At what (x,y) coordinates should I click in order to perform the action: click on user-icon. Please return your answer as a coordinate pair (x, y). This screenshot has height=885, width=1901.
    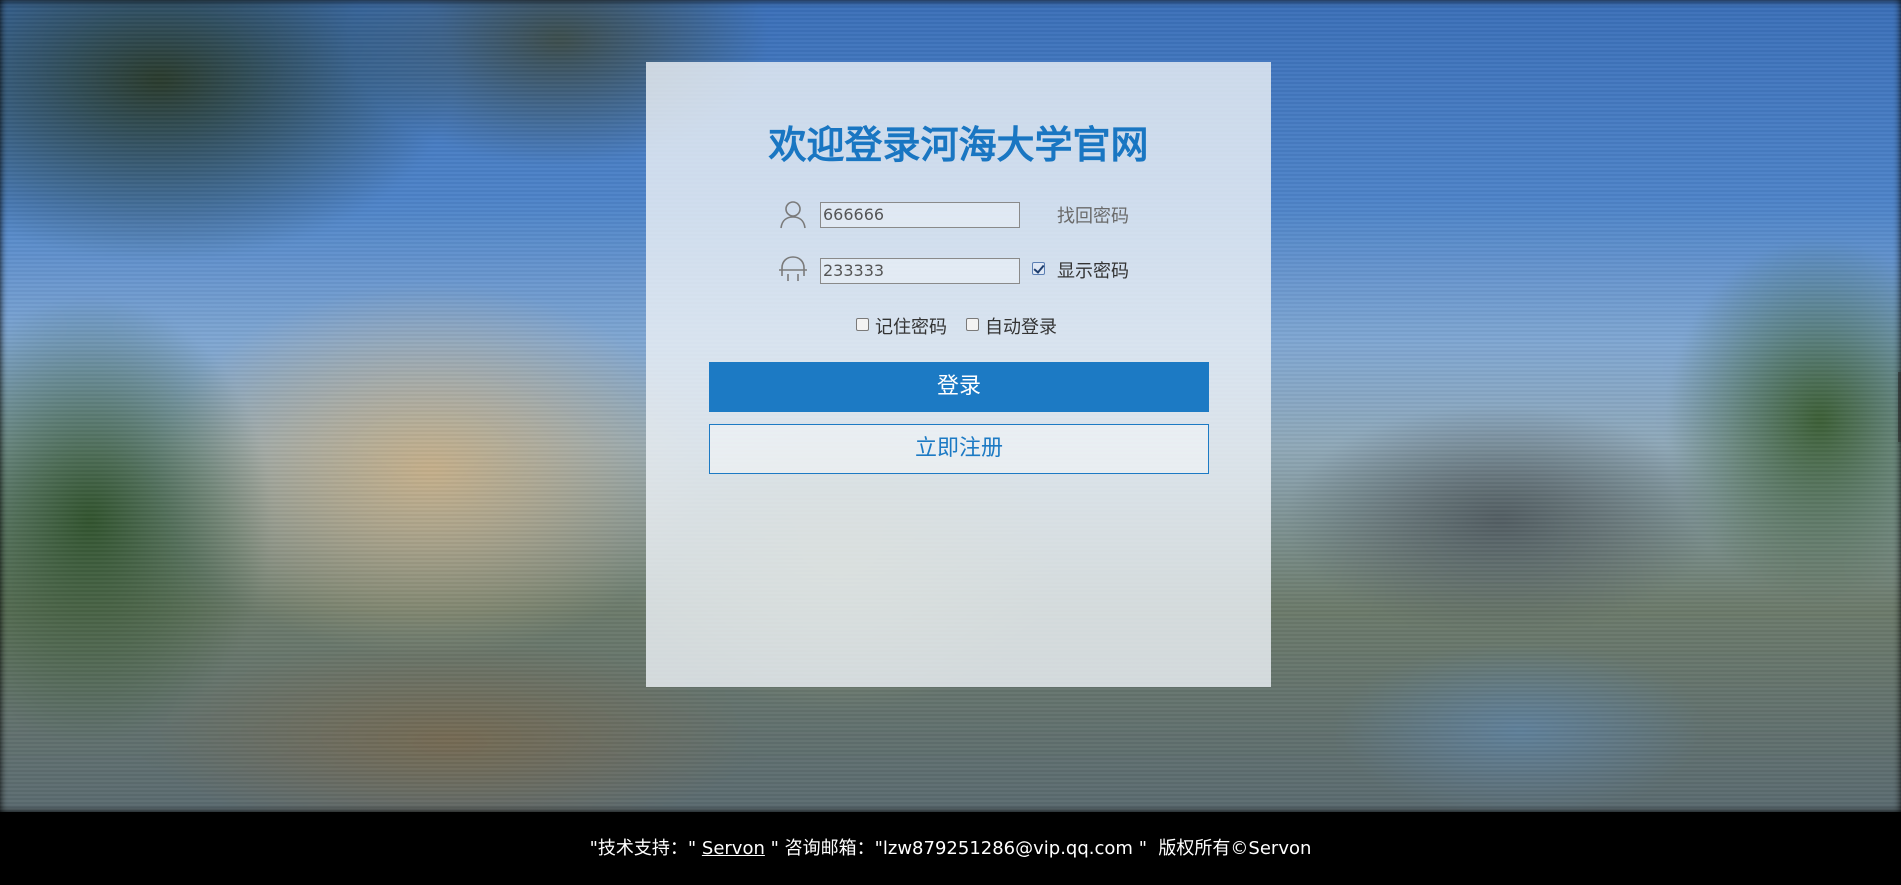
    Looking at the image, I should click on (793, 215).